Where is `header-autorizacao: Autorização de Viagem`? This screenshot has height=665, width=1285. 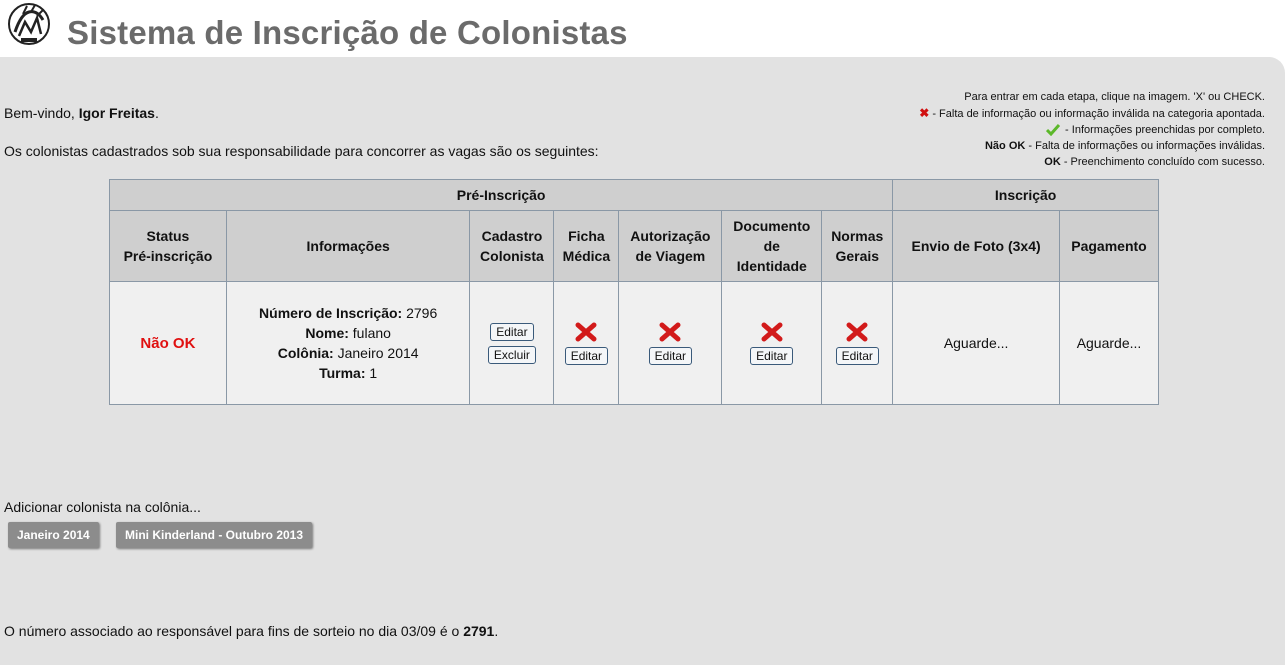
header-autorizacao: Autorização de Viagem is located at coordinates (670, 246).